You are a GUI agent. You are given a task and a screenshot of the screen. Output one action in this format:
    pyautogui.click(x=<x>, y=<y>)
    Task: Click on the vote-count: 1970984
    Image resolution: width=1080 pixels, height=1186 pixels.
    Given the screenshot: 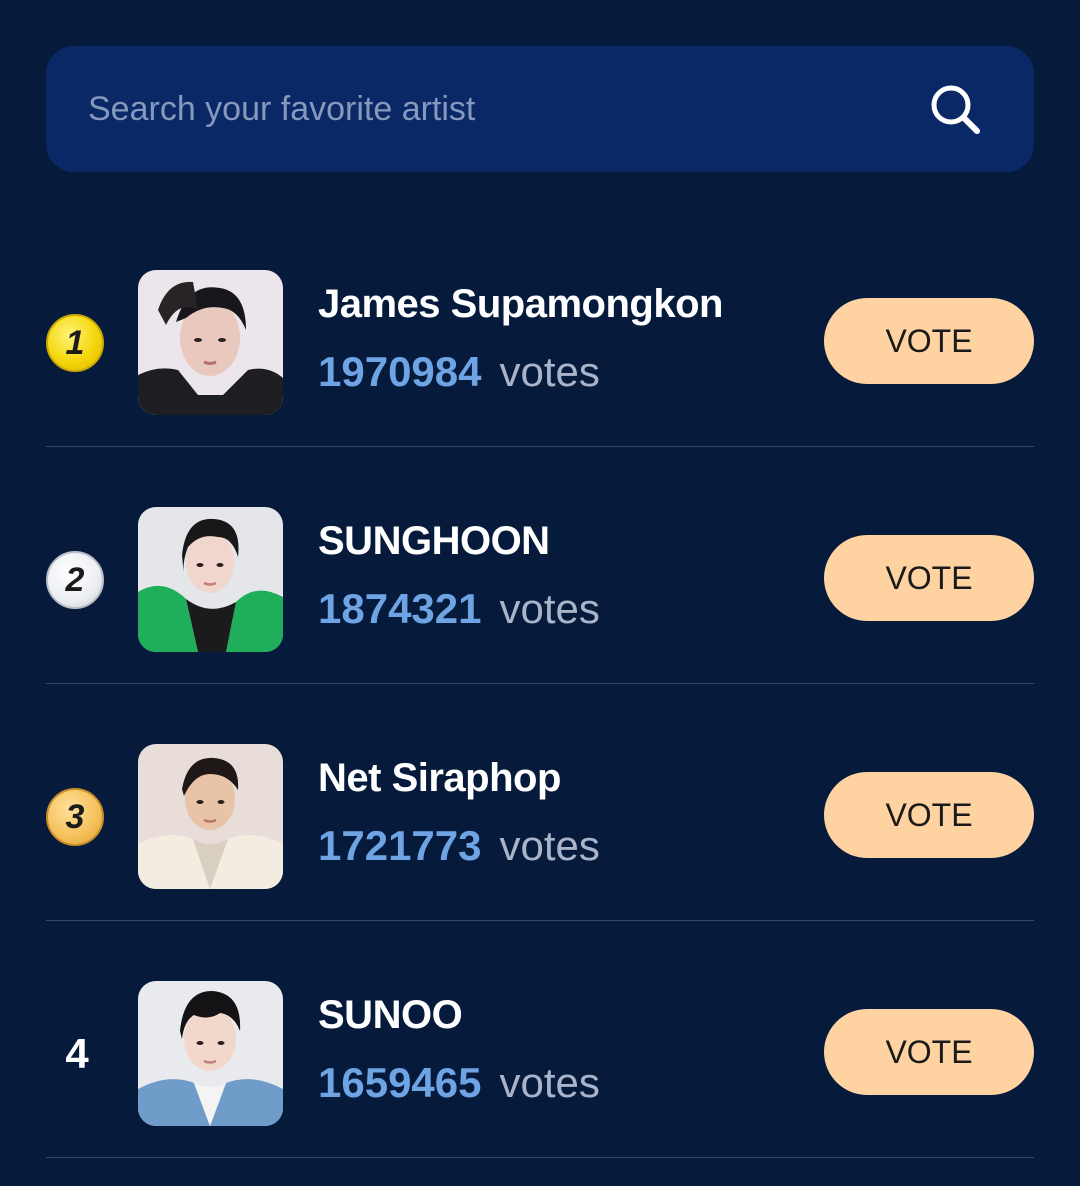 What is the action you would take?
    pyautogui.click(x=400, y=371)
    